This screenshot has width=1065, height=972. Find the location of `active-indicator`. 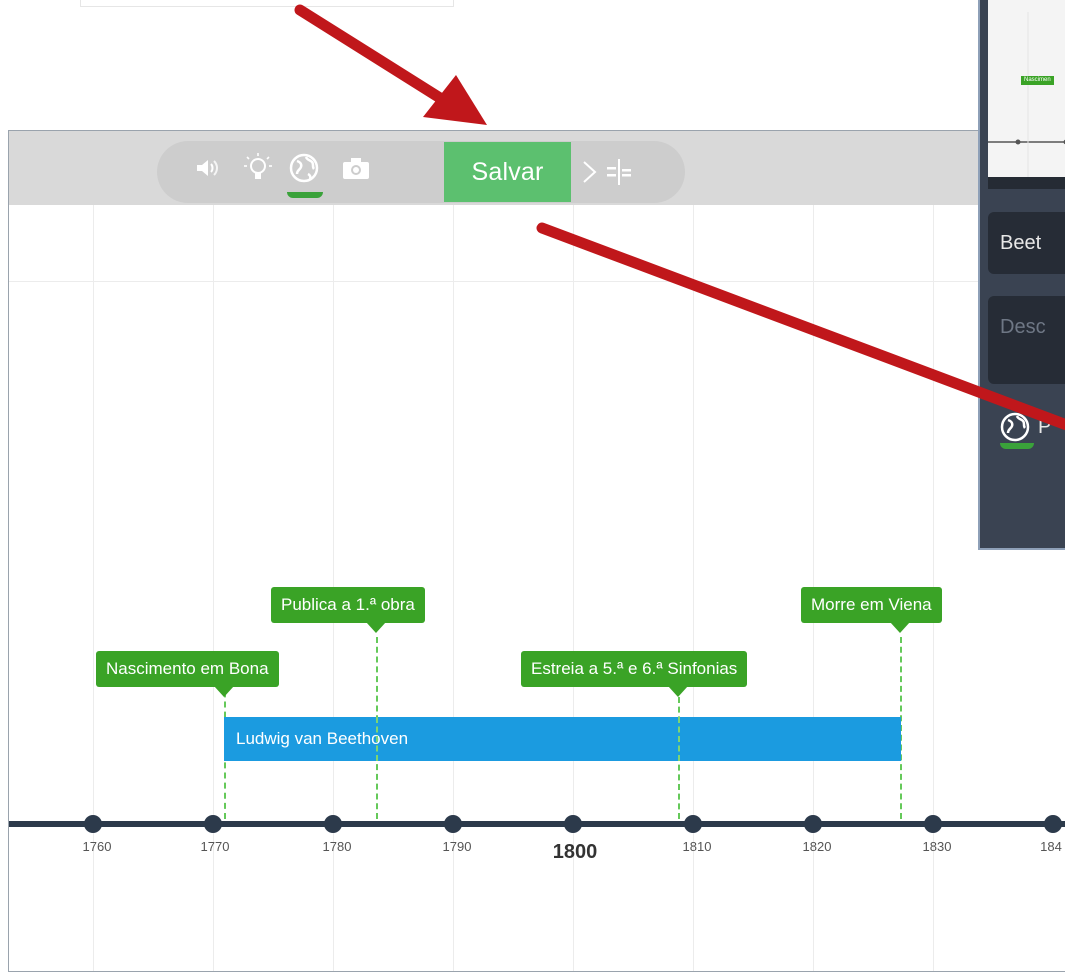

active-indicator is located at coordinates (305, 195).